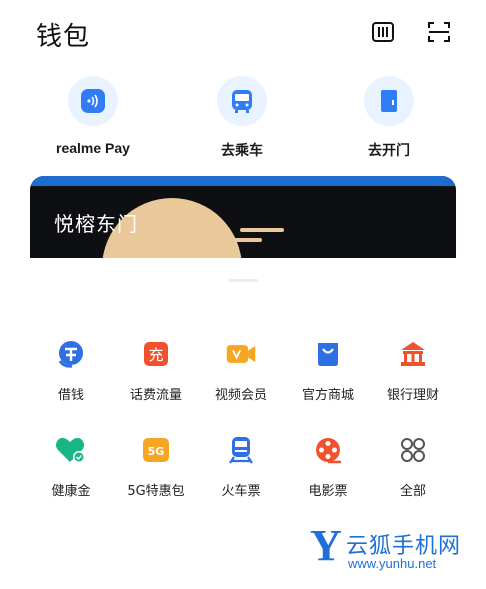 The height and width of the screenshot is (589, 486). I want to click on bus-icon, so click(242, 101).